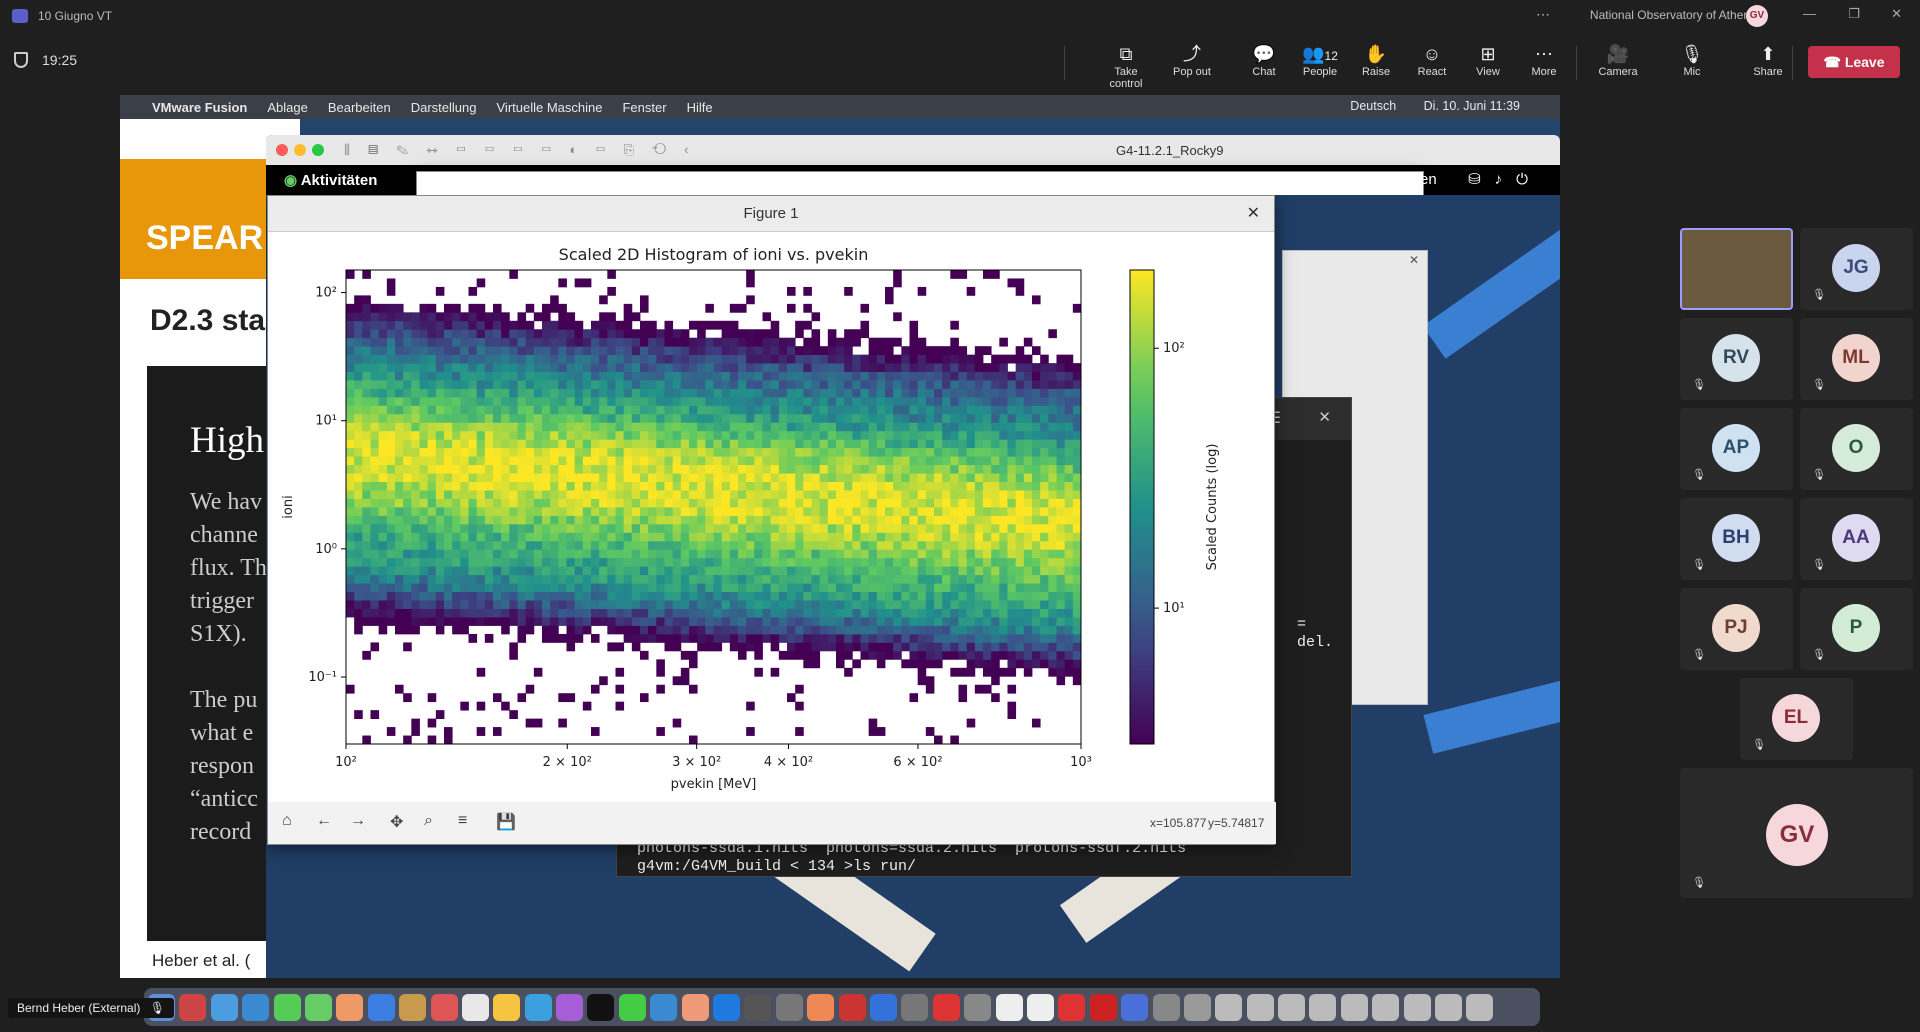  Describe the element at coordinates (506, 822) in the screenshot. I see `save-icon: 💾` at that location.